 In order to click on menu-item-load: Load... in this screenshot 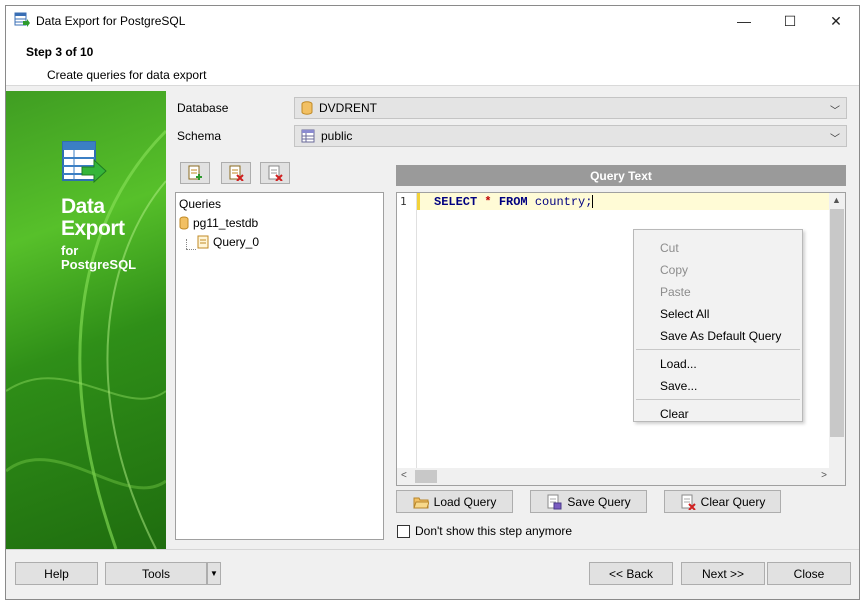, I will do `click(678, 364)`.